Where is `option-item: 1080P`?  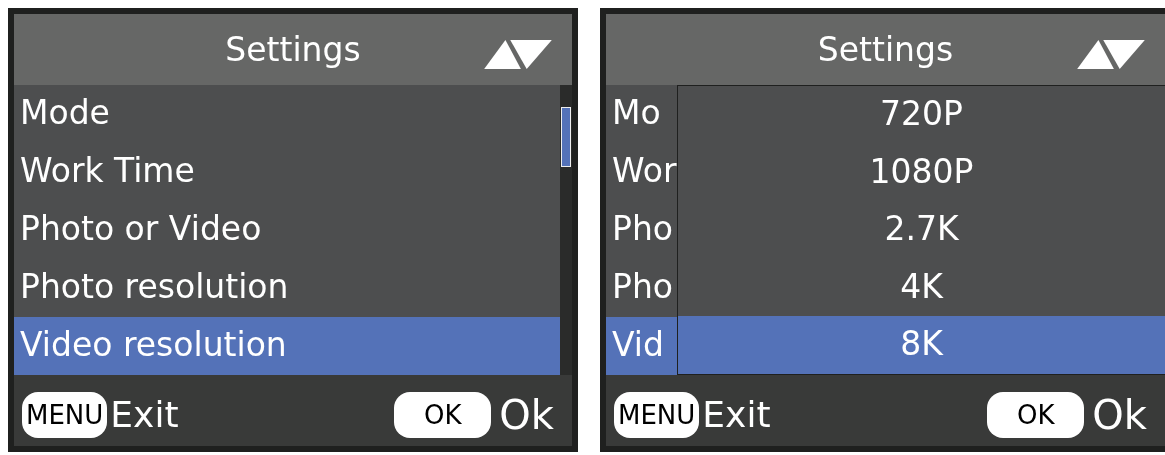 option-item: 1080P is located at coordinates (921, 172).